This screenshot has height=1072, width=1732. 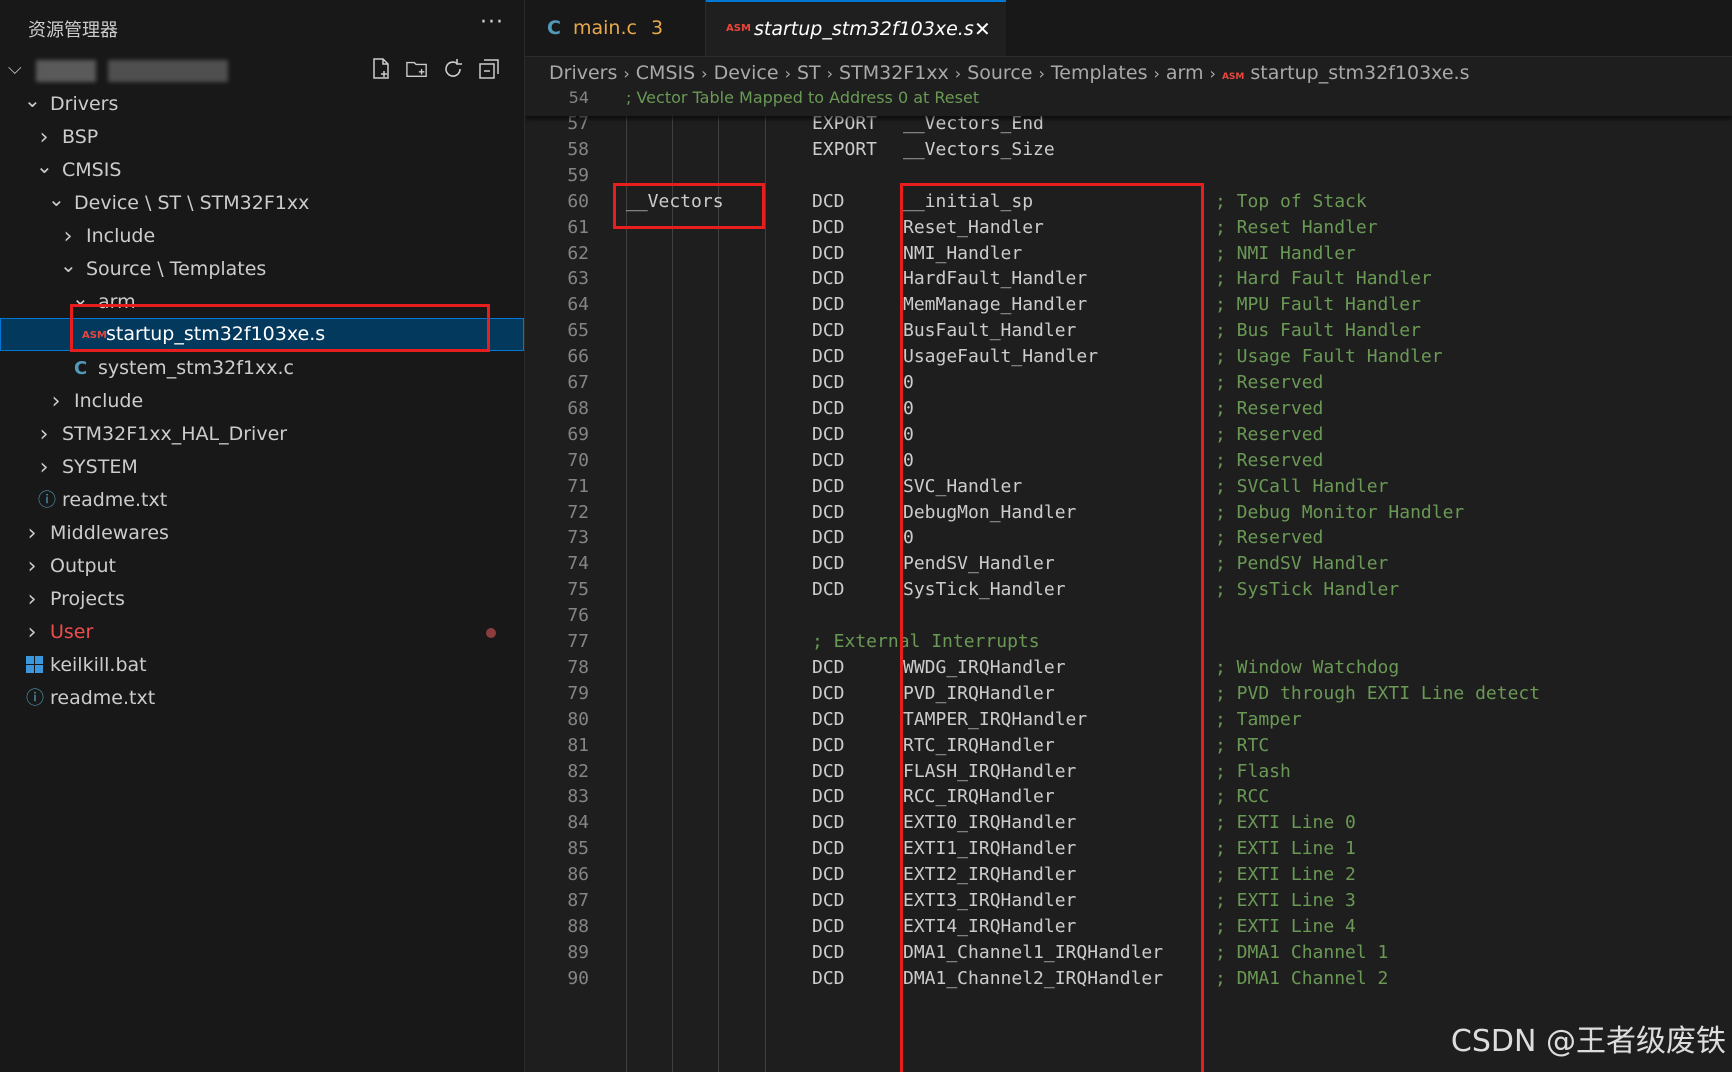 I want to click on tree-item-arm: ⌄ arm, so click(x=262, y=302).